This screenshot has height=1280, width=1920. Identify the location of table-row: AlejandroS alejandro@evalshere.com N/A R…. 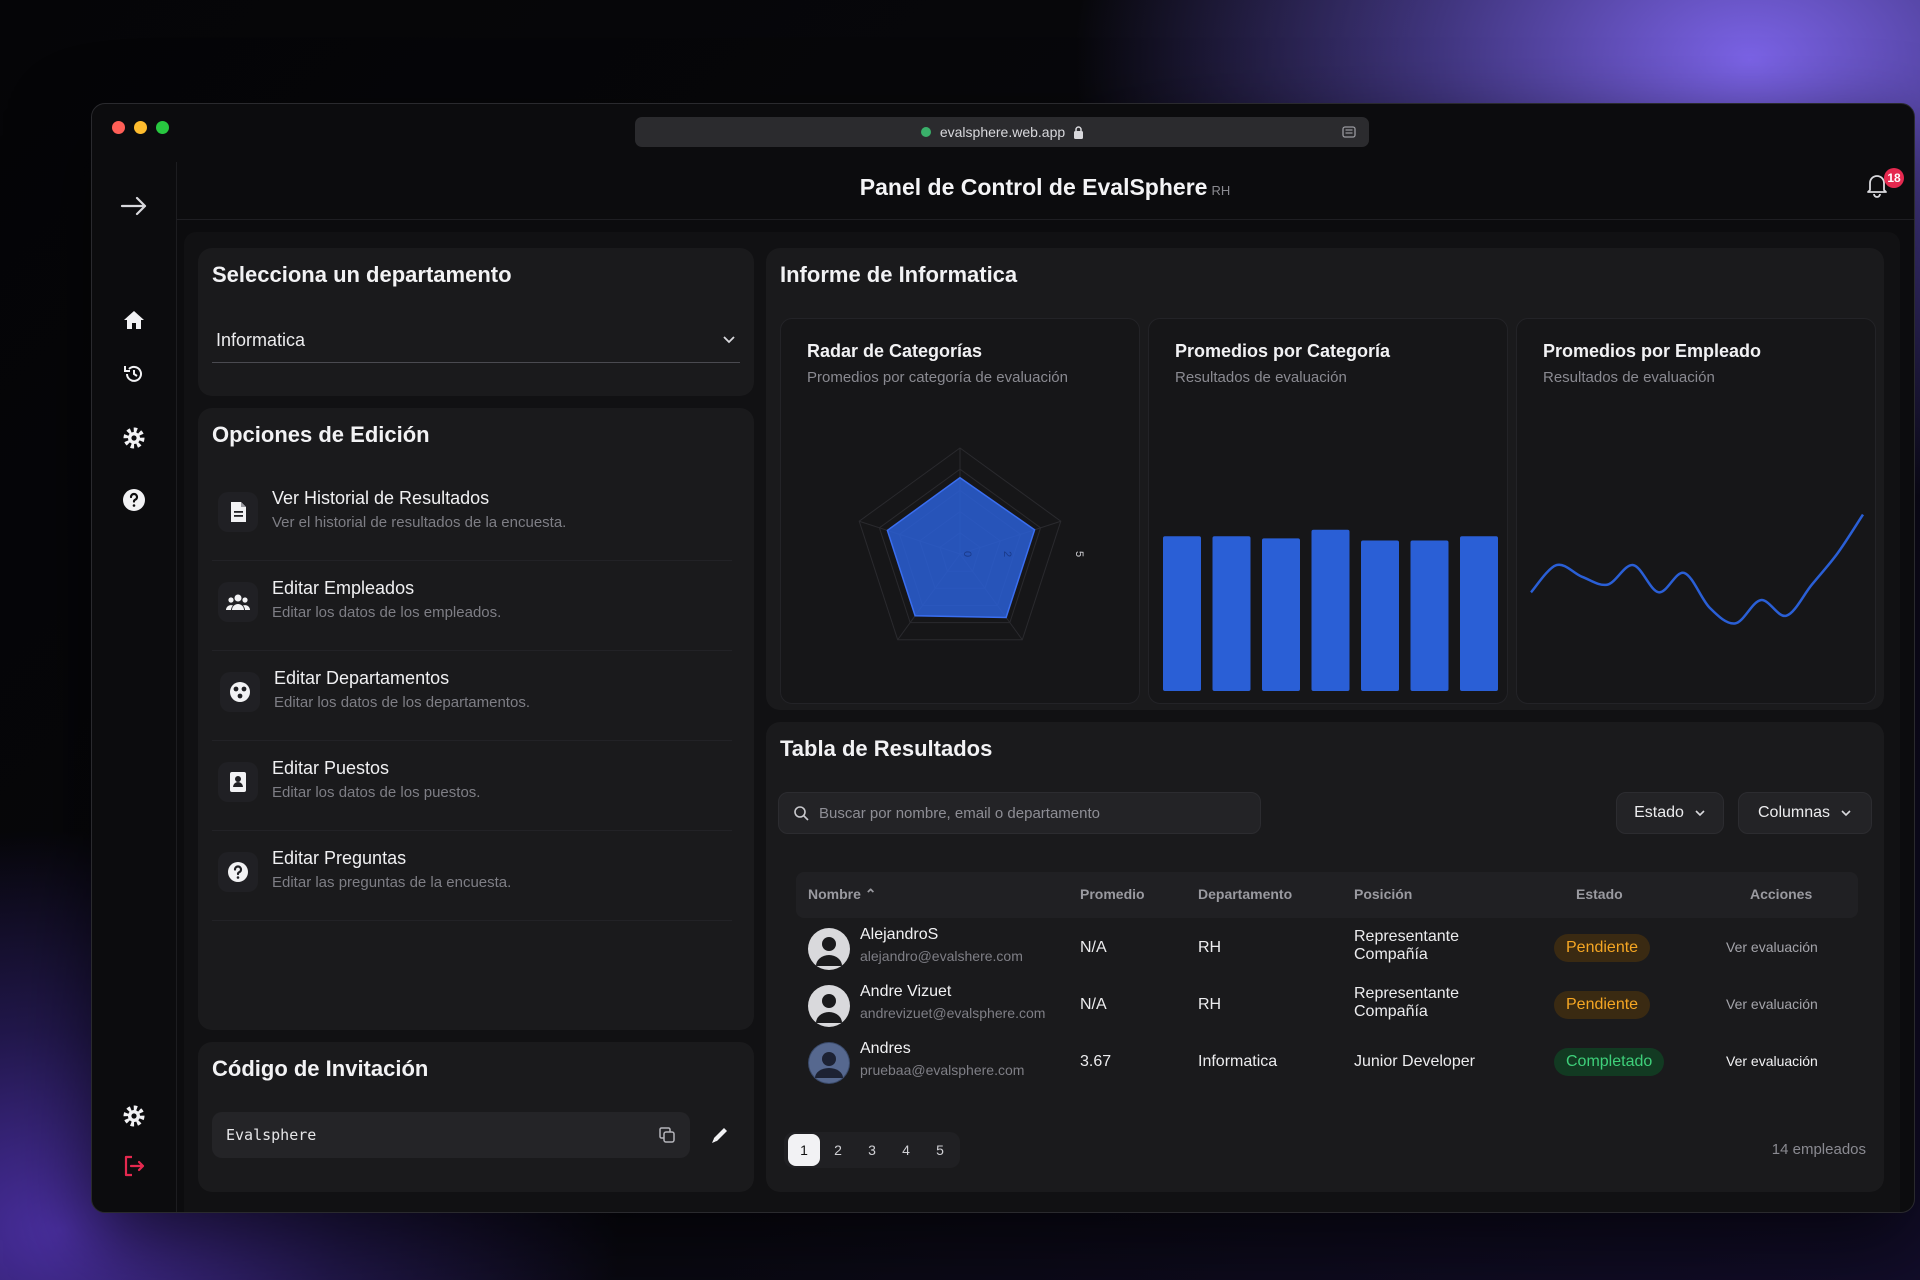
(1327, 948).